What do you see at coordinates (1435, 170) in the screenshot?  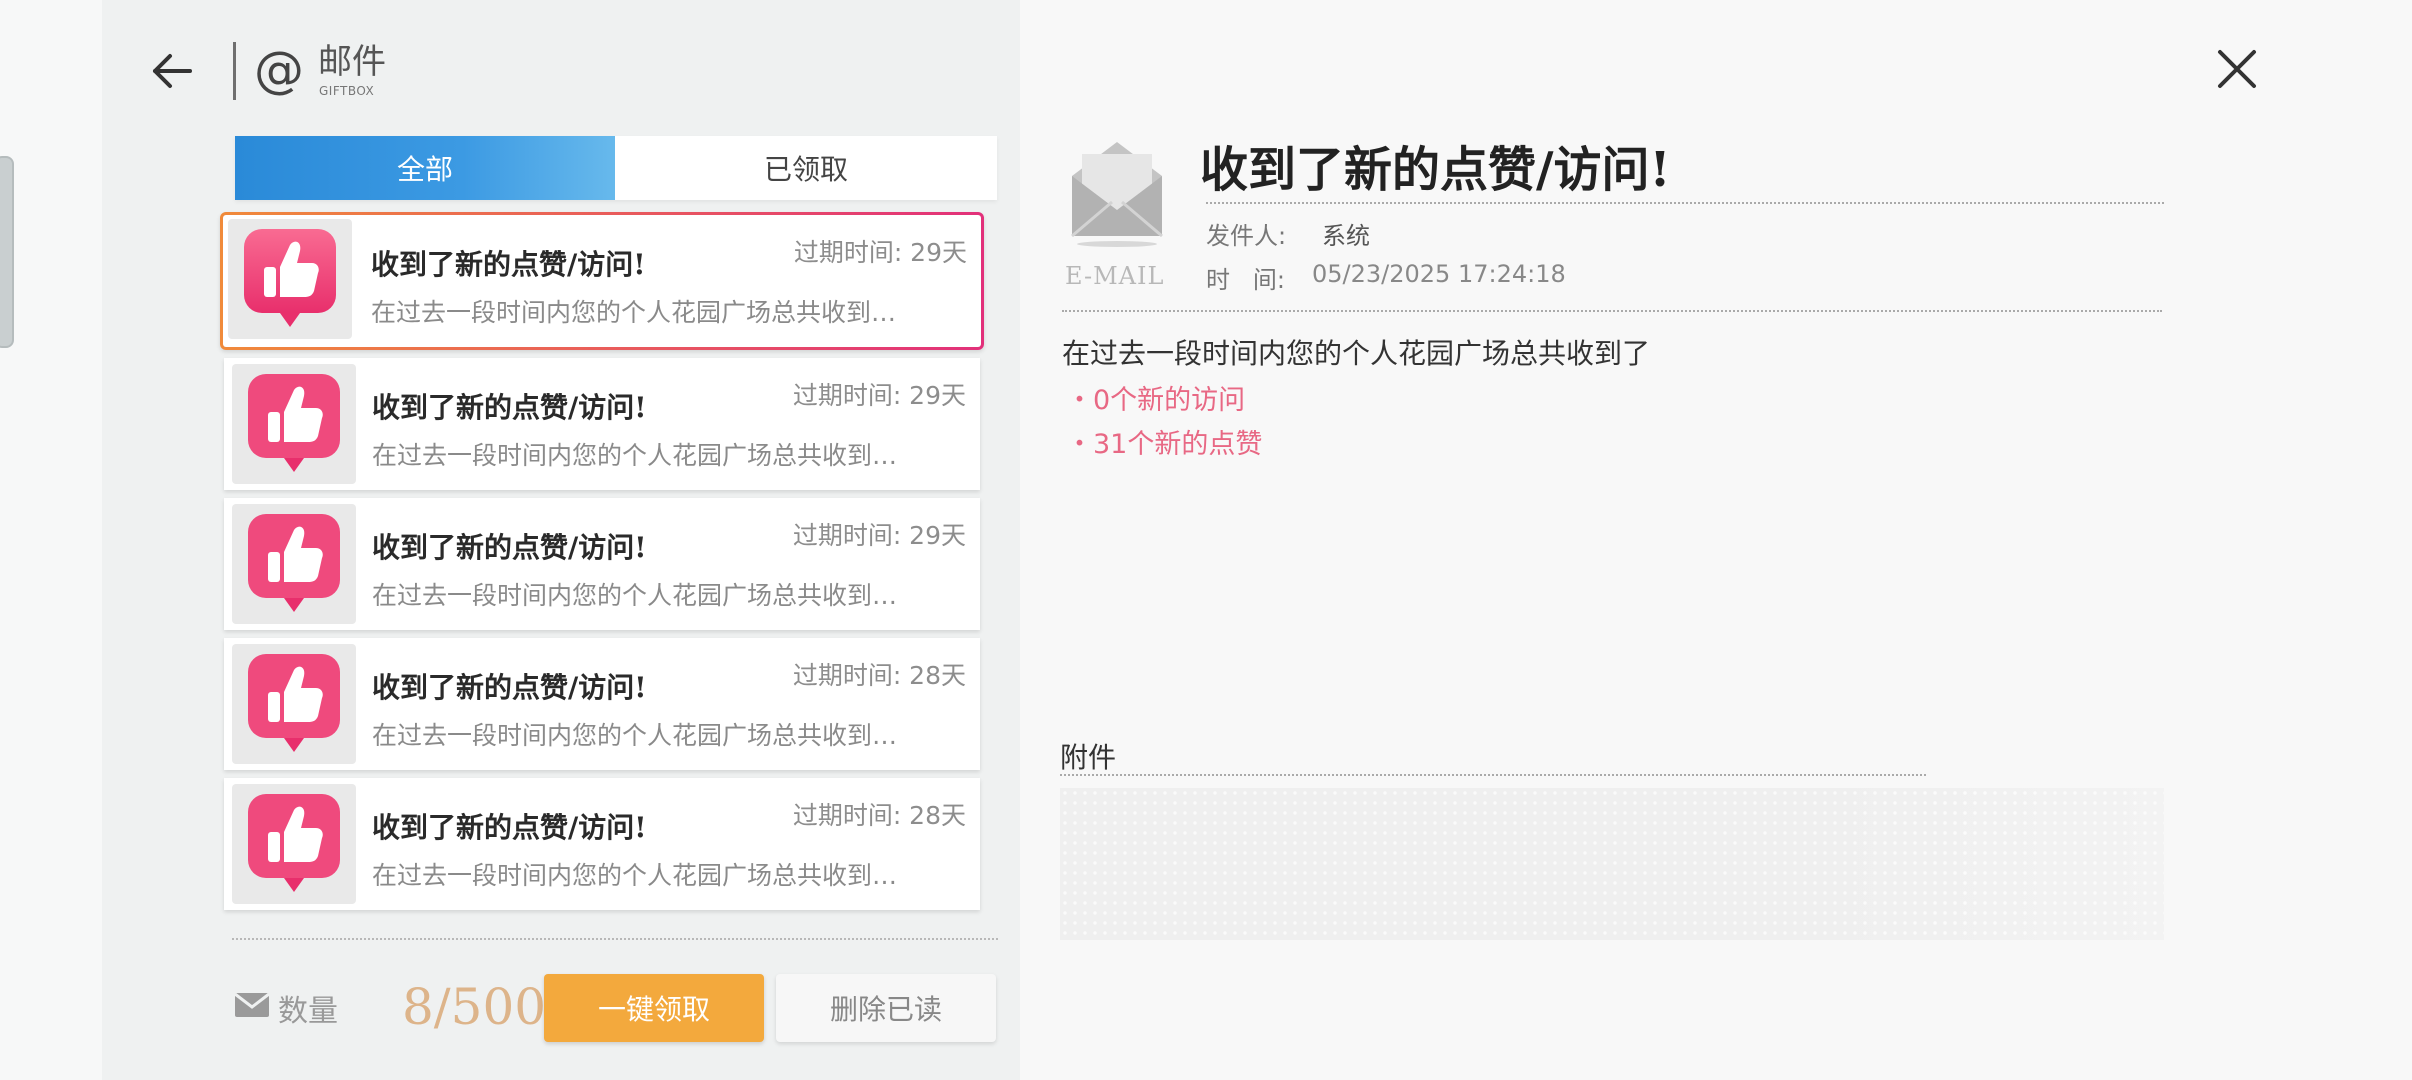 I see `detail-title: 收到了新的点赞/访问!` at bounding box center [1435, 170].